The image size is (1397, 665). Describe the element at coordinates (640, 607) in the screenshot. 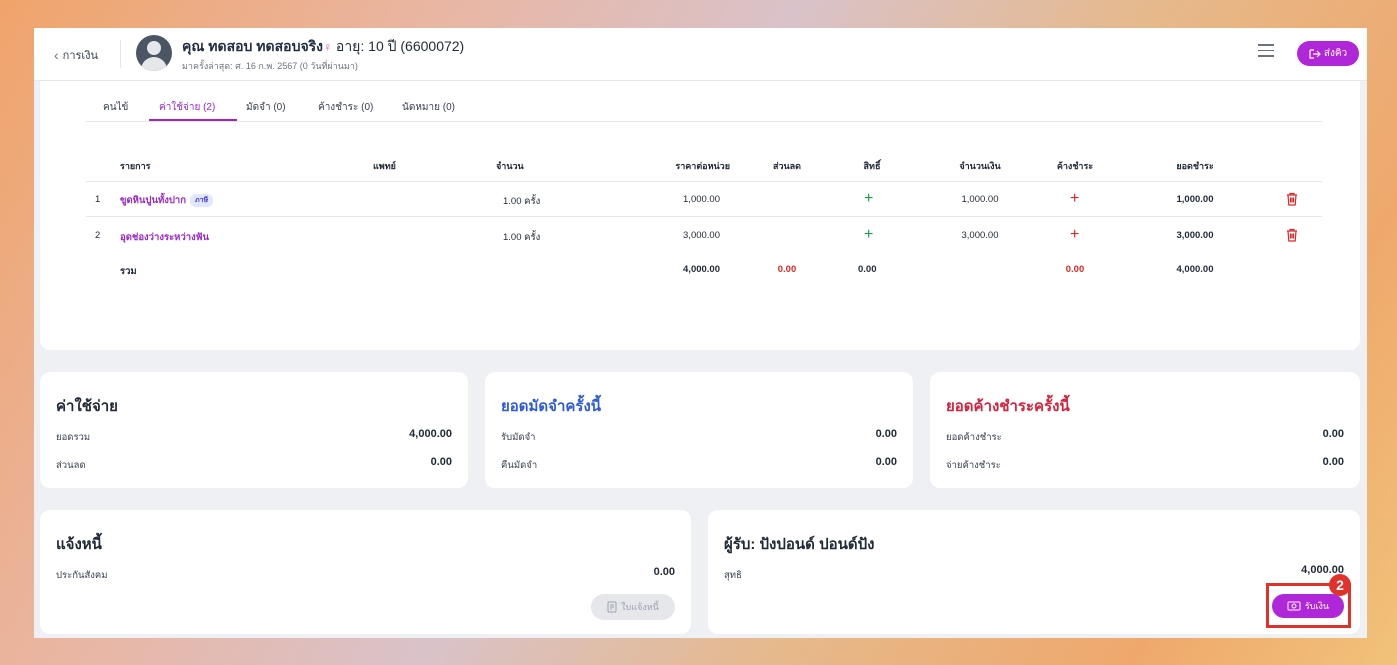

I see `invoice-label: ใบแจ้งหนี้` at that location.